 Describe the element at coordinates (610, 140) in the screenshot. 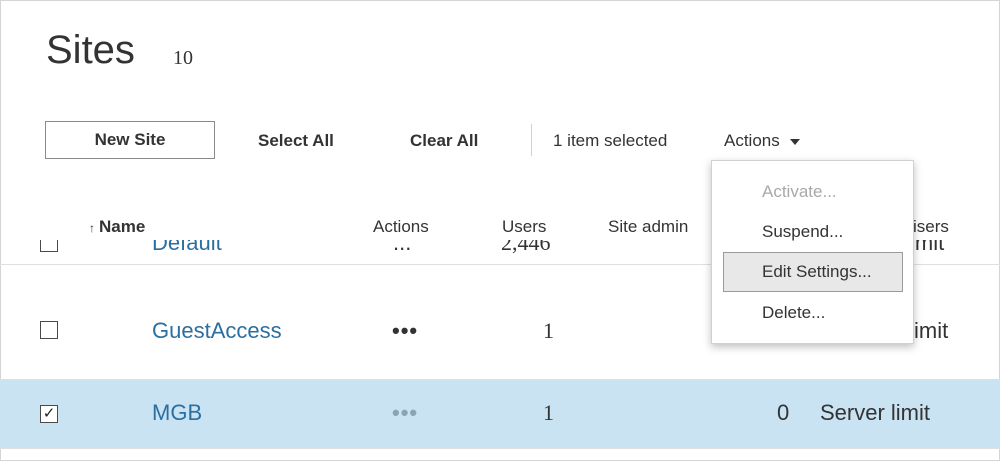

I see `selection-status: 1 item selected` at that location.